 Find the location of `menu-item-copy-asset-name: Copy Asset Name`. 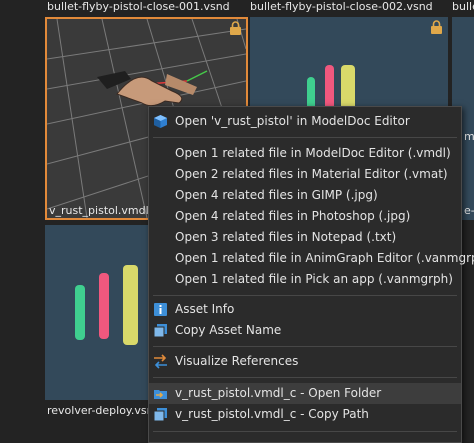

menu-item-copy-asset-name: Copy Asset Name is located at coordinates (305, 330).